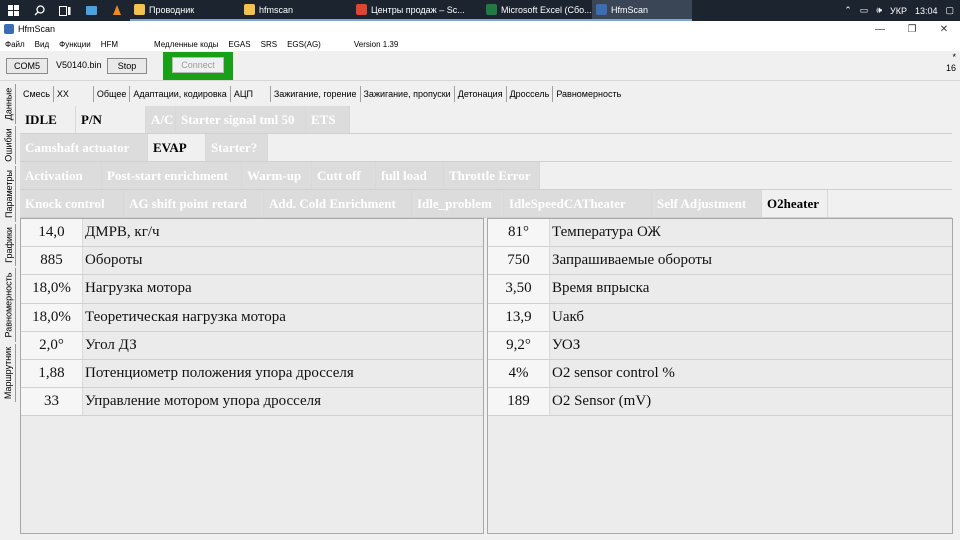 The width and height of the screenshot is (960, 540). What do you see at coordinates (65, 10) in the screenshot?
I see `task-view-icon` at bounding box center [65, 10].